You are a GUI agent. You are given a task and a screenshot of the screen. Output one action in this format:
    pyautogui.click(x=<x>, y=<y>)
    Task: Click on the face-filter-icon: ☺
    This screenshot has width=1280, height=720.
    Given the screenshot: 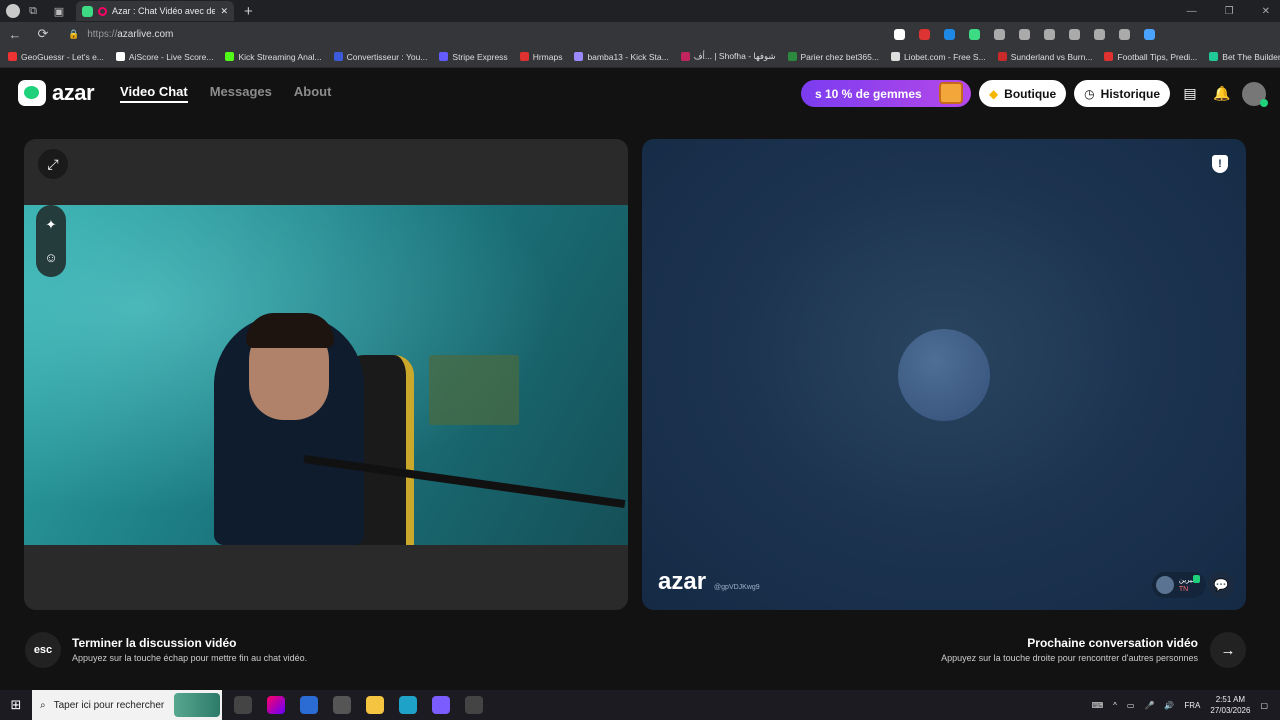 What is the action you would take?
    pyautogui.click(x=50, y=257)
    